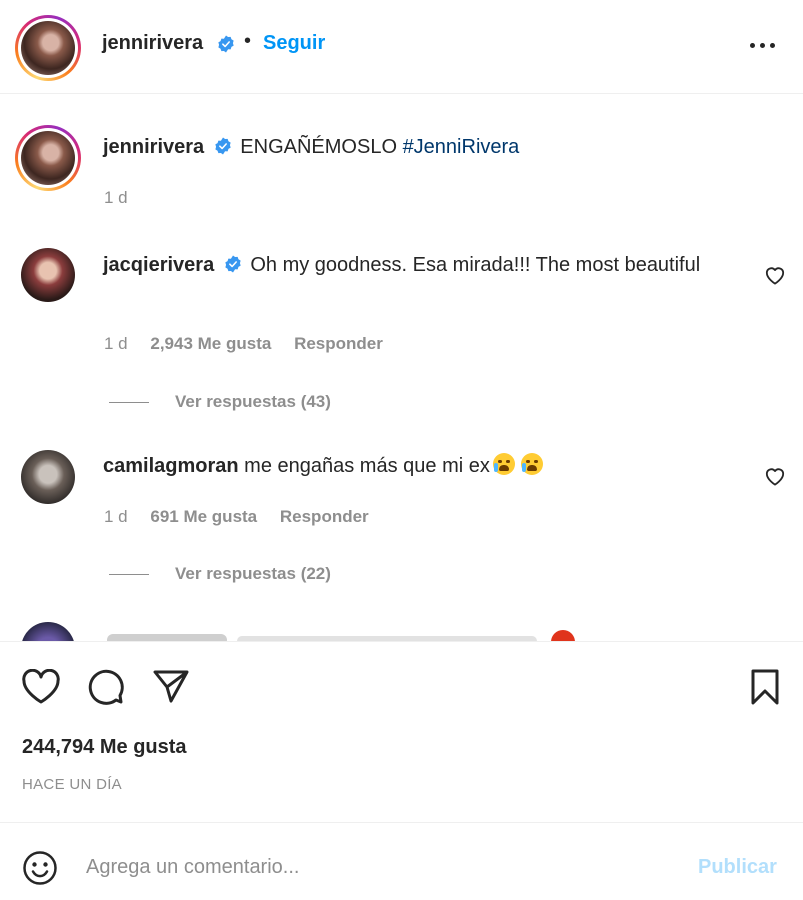 The image size is (803, 900). Describe the element at coordinates (48, 48) in the screenshot. I see `author-avatar` at that location.